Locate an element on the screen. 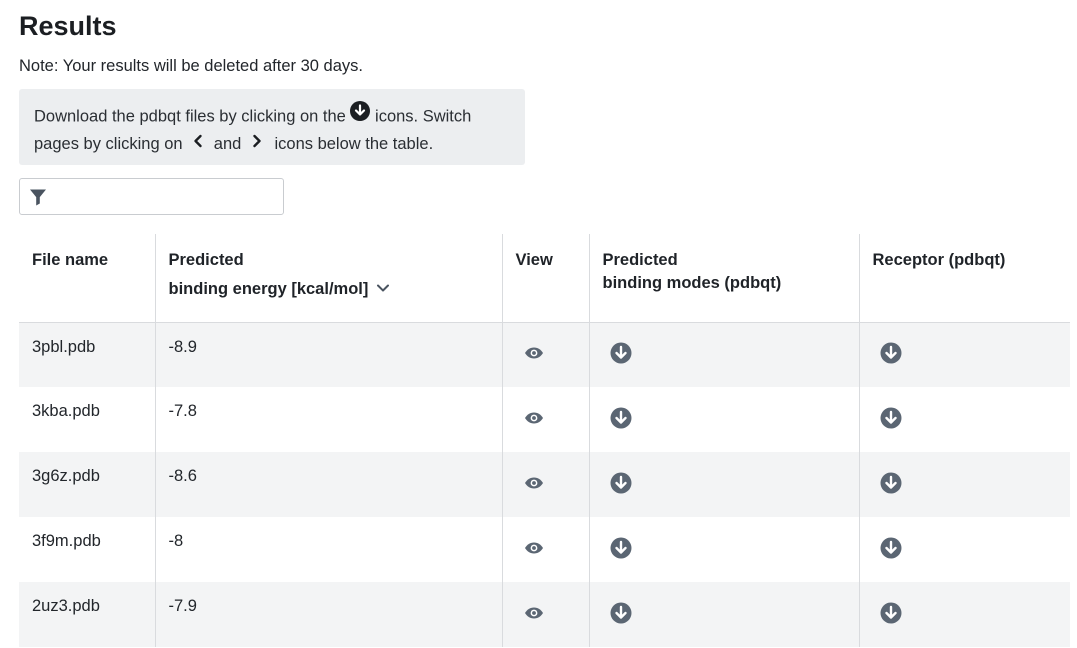  table-row: 2uz3.pdb -7.9 is located at coordinates (544, 614).